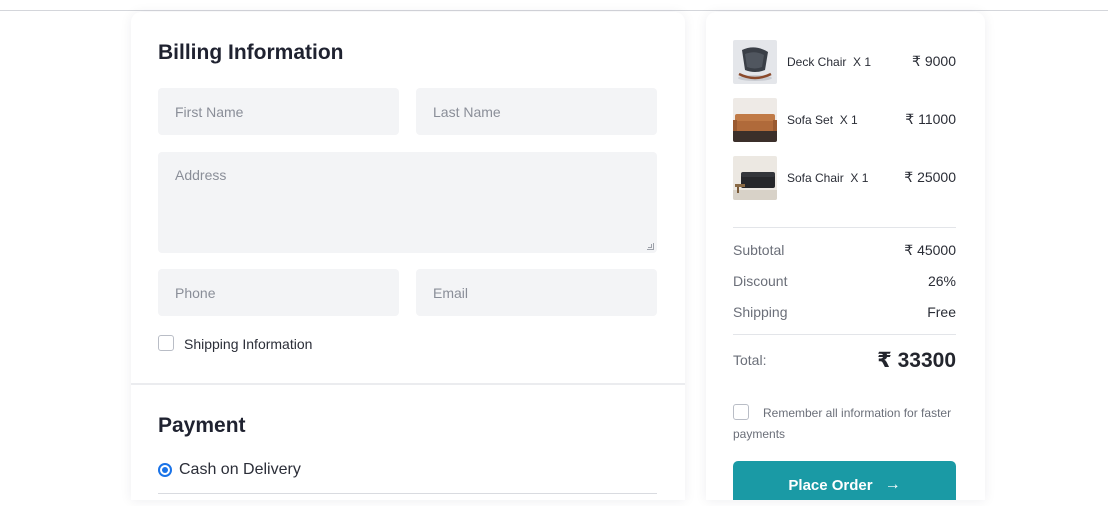 This screenshot has width=1108, height=506. Describe the element at coordinates (760, 312) in the screenshot. I see `shipping-label: Shipping` at that location.